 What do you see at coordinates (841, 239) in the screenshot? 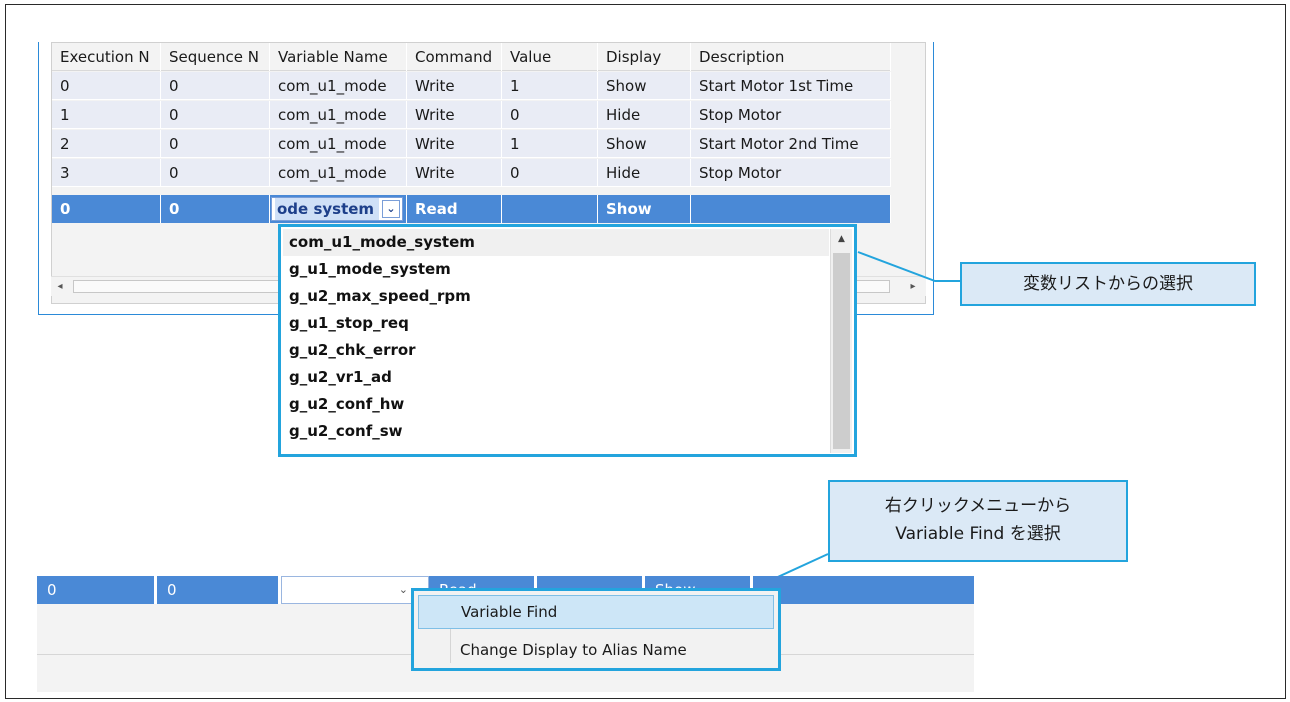
I see `scroll-up-icon: ▲` at bounding box center [841, 239].